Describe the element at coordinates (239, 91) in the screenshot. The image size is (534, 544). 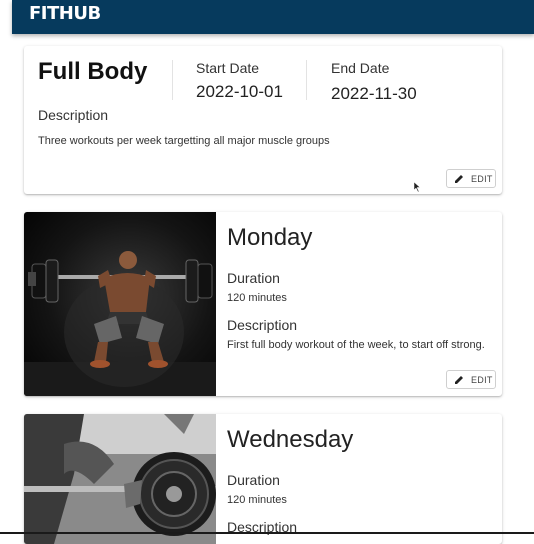
I see `start-date-value: 2022-10-01` at that location.